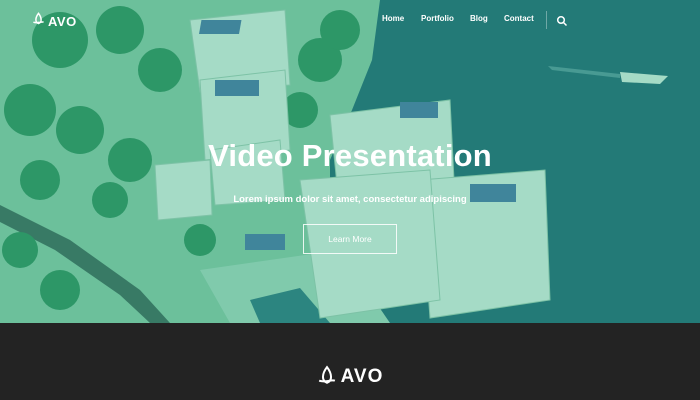 Image resolution: width=700 pixels, height=400 pixels. I want to click on learn-more-button: Learn More, so click(350, 239).